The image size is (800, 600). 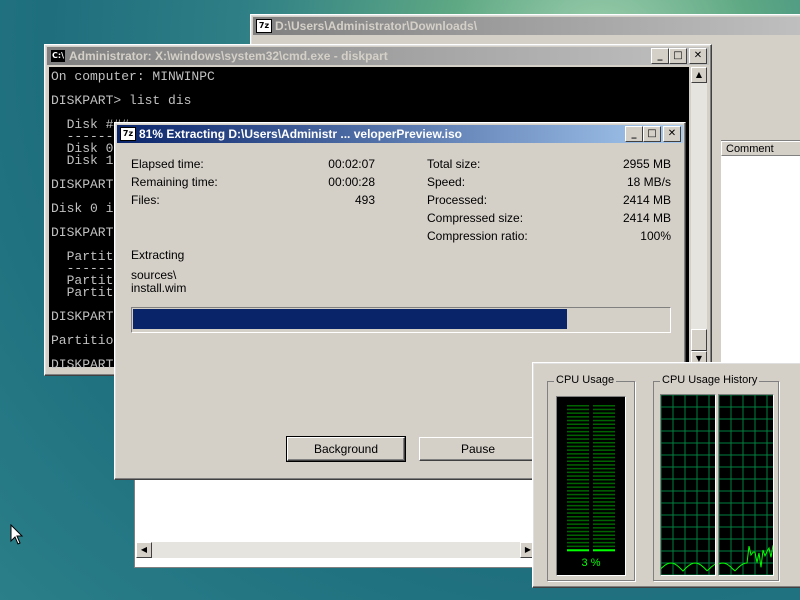 I want to click on cpu-history-title: CPU Usage History, so click(x=710, y=380).